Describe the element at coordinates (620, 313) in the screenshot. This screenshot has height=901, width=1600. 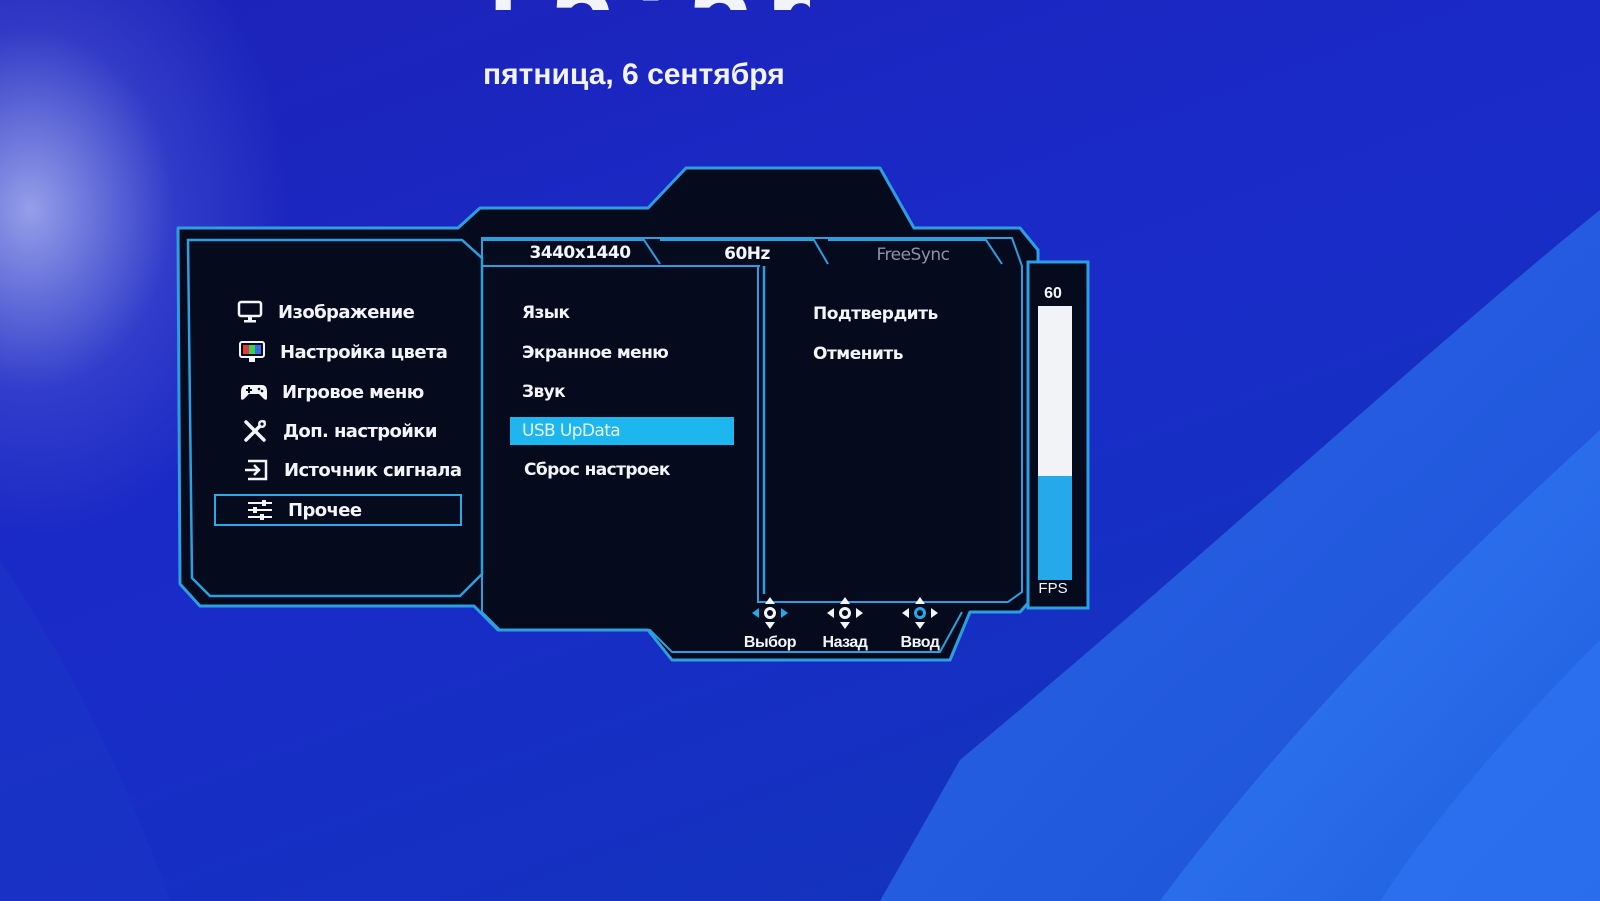
I see `submenu-item-language: Язык` at that location.